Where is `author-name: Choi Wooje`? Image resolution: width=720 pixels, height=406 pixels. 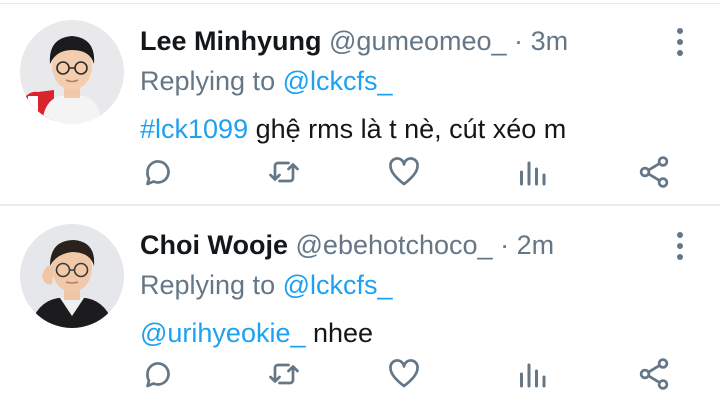
author-name: Choi Wooje is located at coordinates (214, 245).